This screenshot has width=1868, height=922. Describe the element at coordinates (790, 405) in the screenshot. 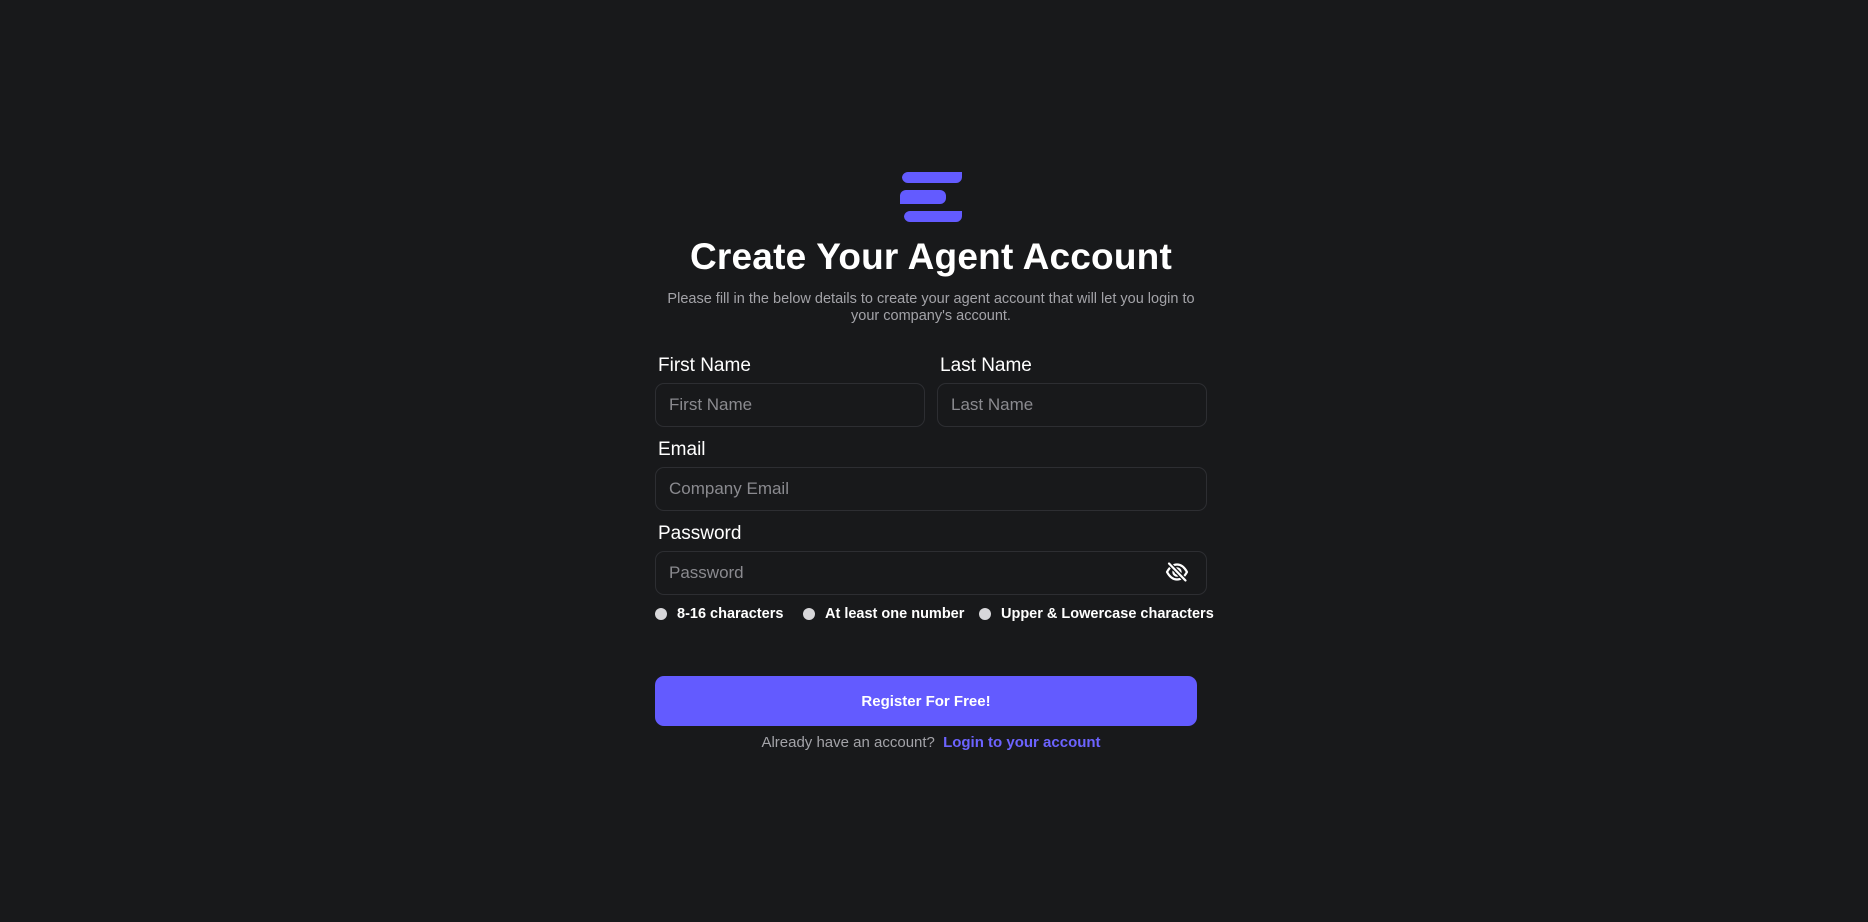

I see `first-name-input` at that location.